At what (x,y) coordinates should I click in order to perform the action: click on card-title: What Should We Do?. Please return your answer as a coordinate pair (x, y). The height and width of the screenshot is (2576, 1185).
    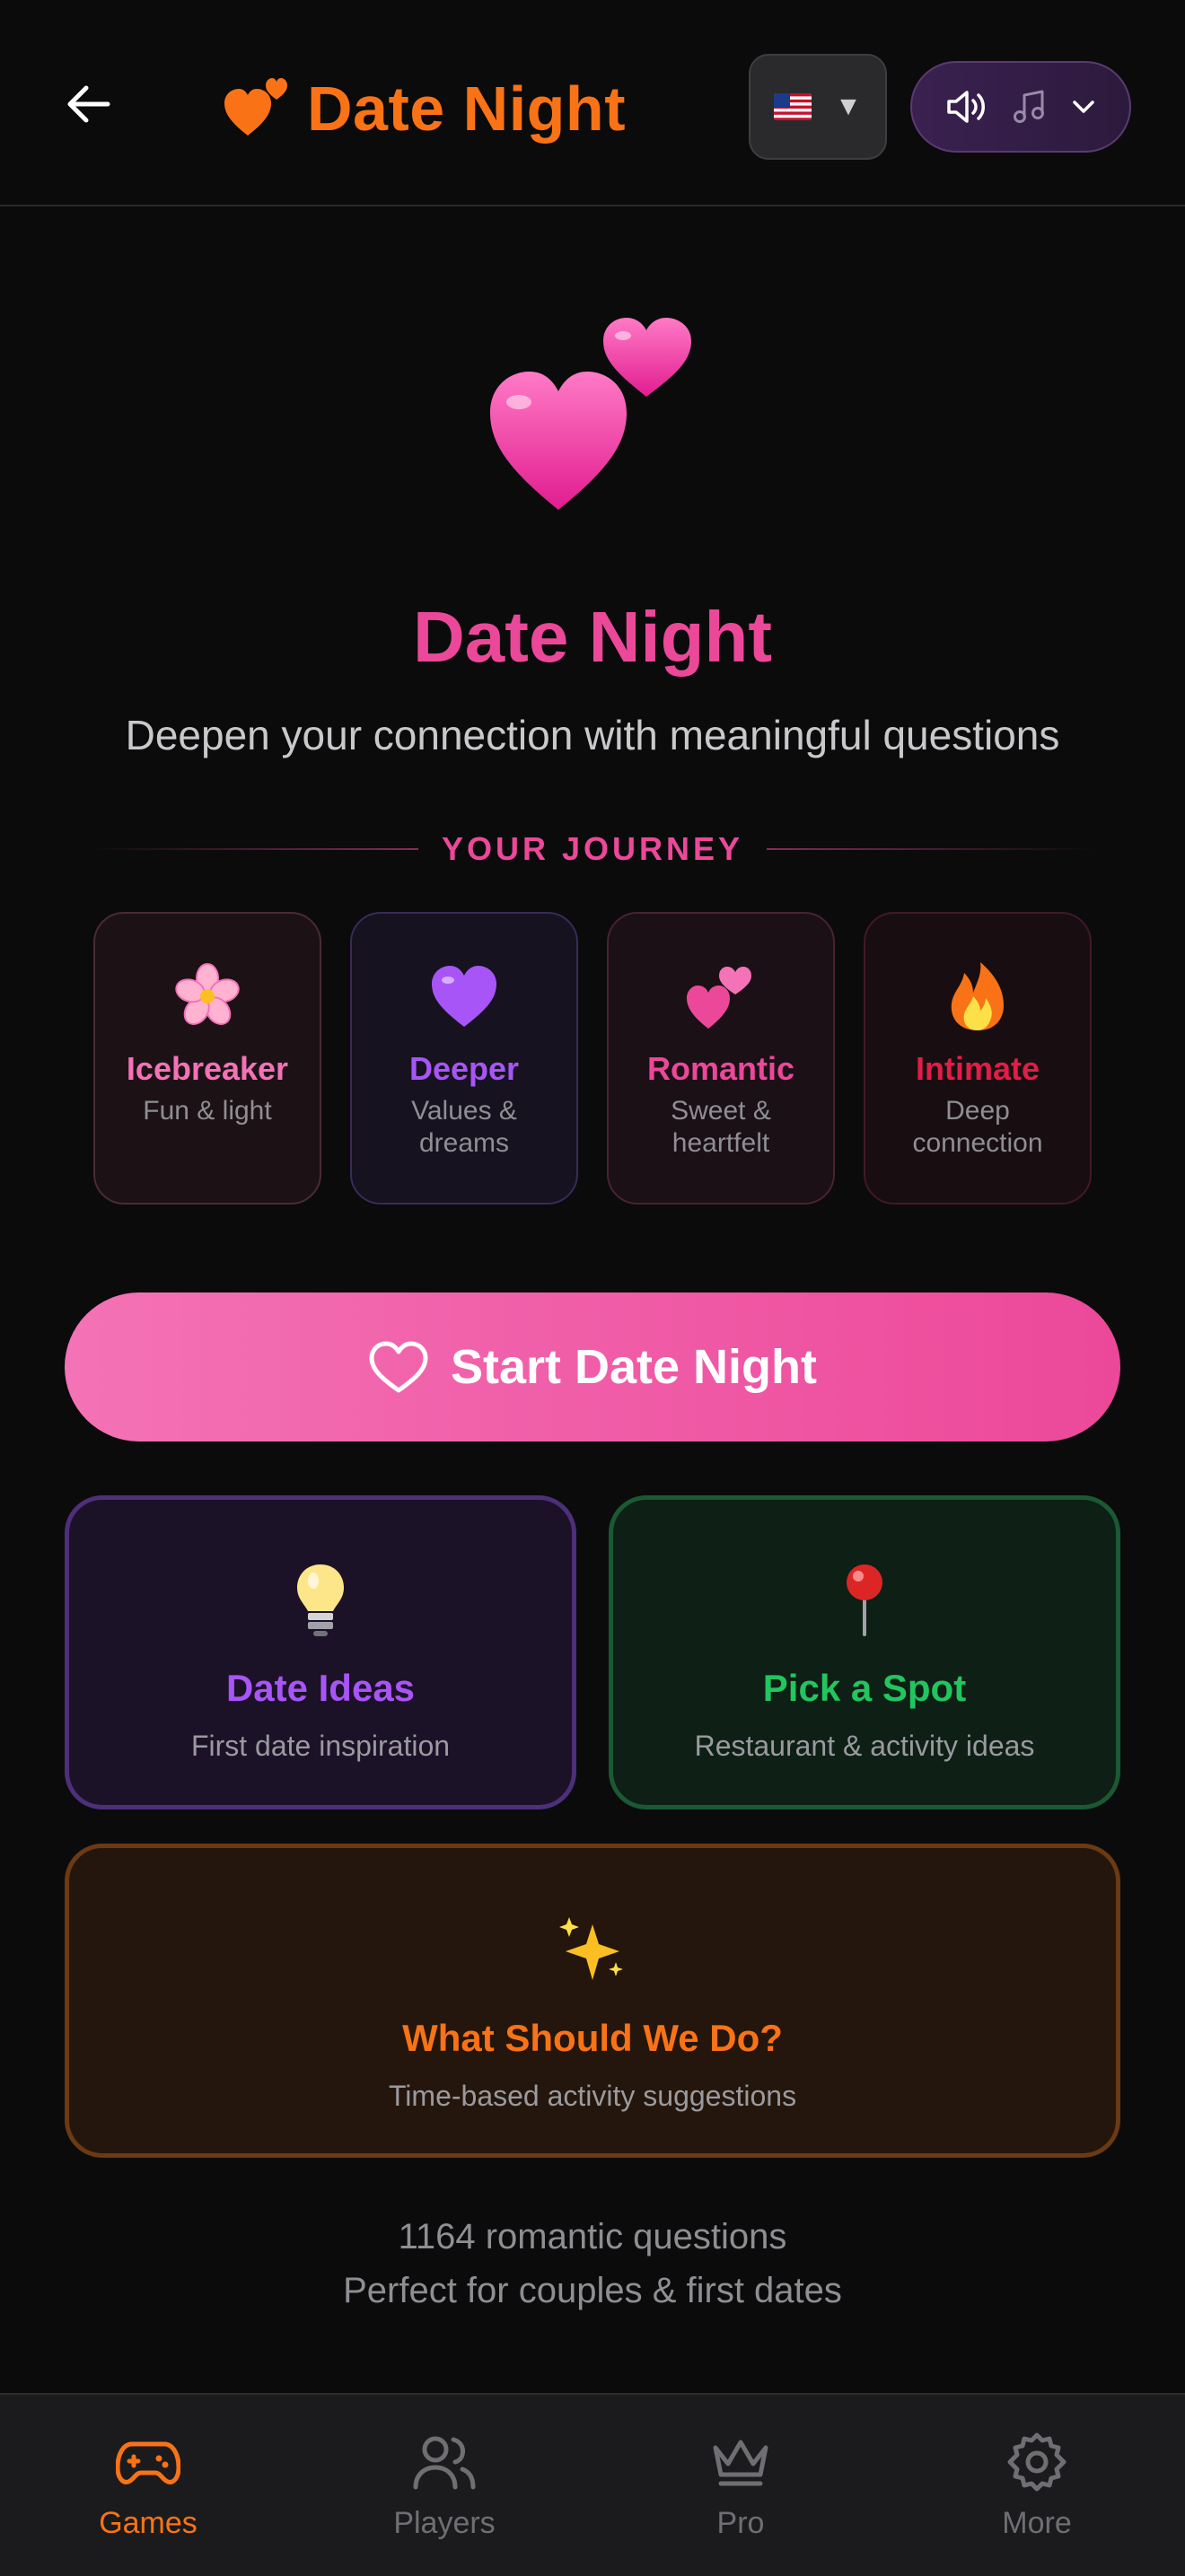
    Looking at the image, I should click on (592, 2038).